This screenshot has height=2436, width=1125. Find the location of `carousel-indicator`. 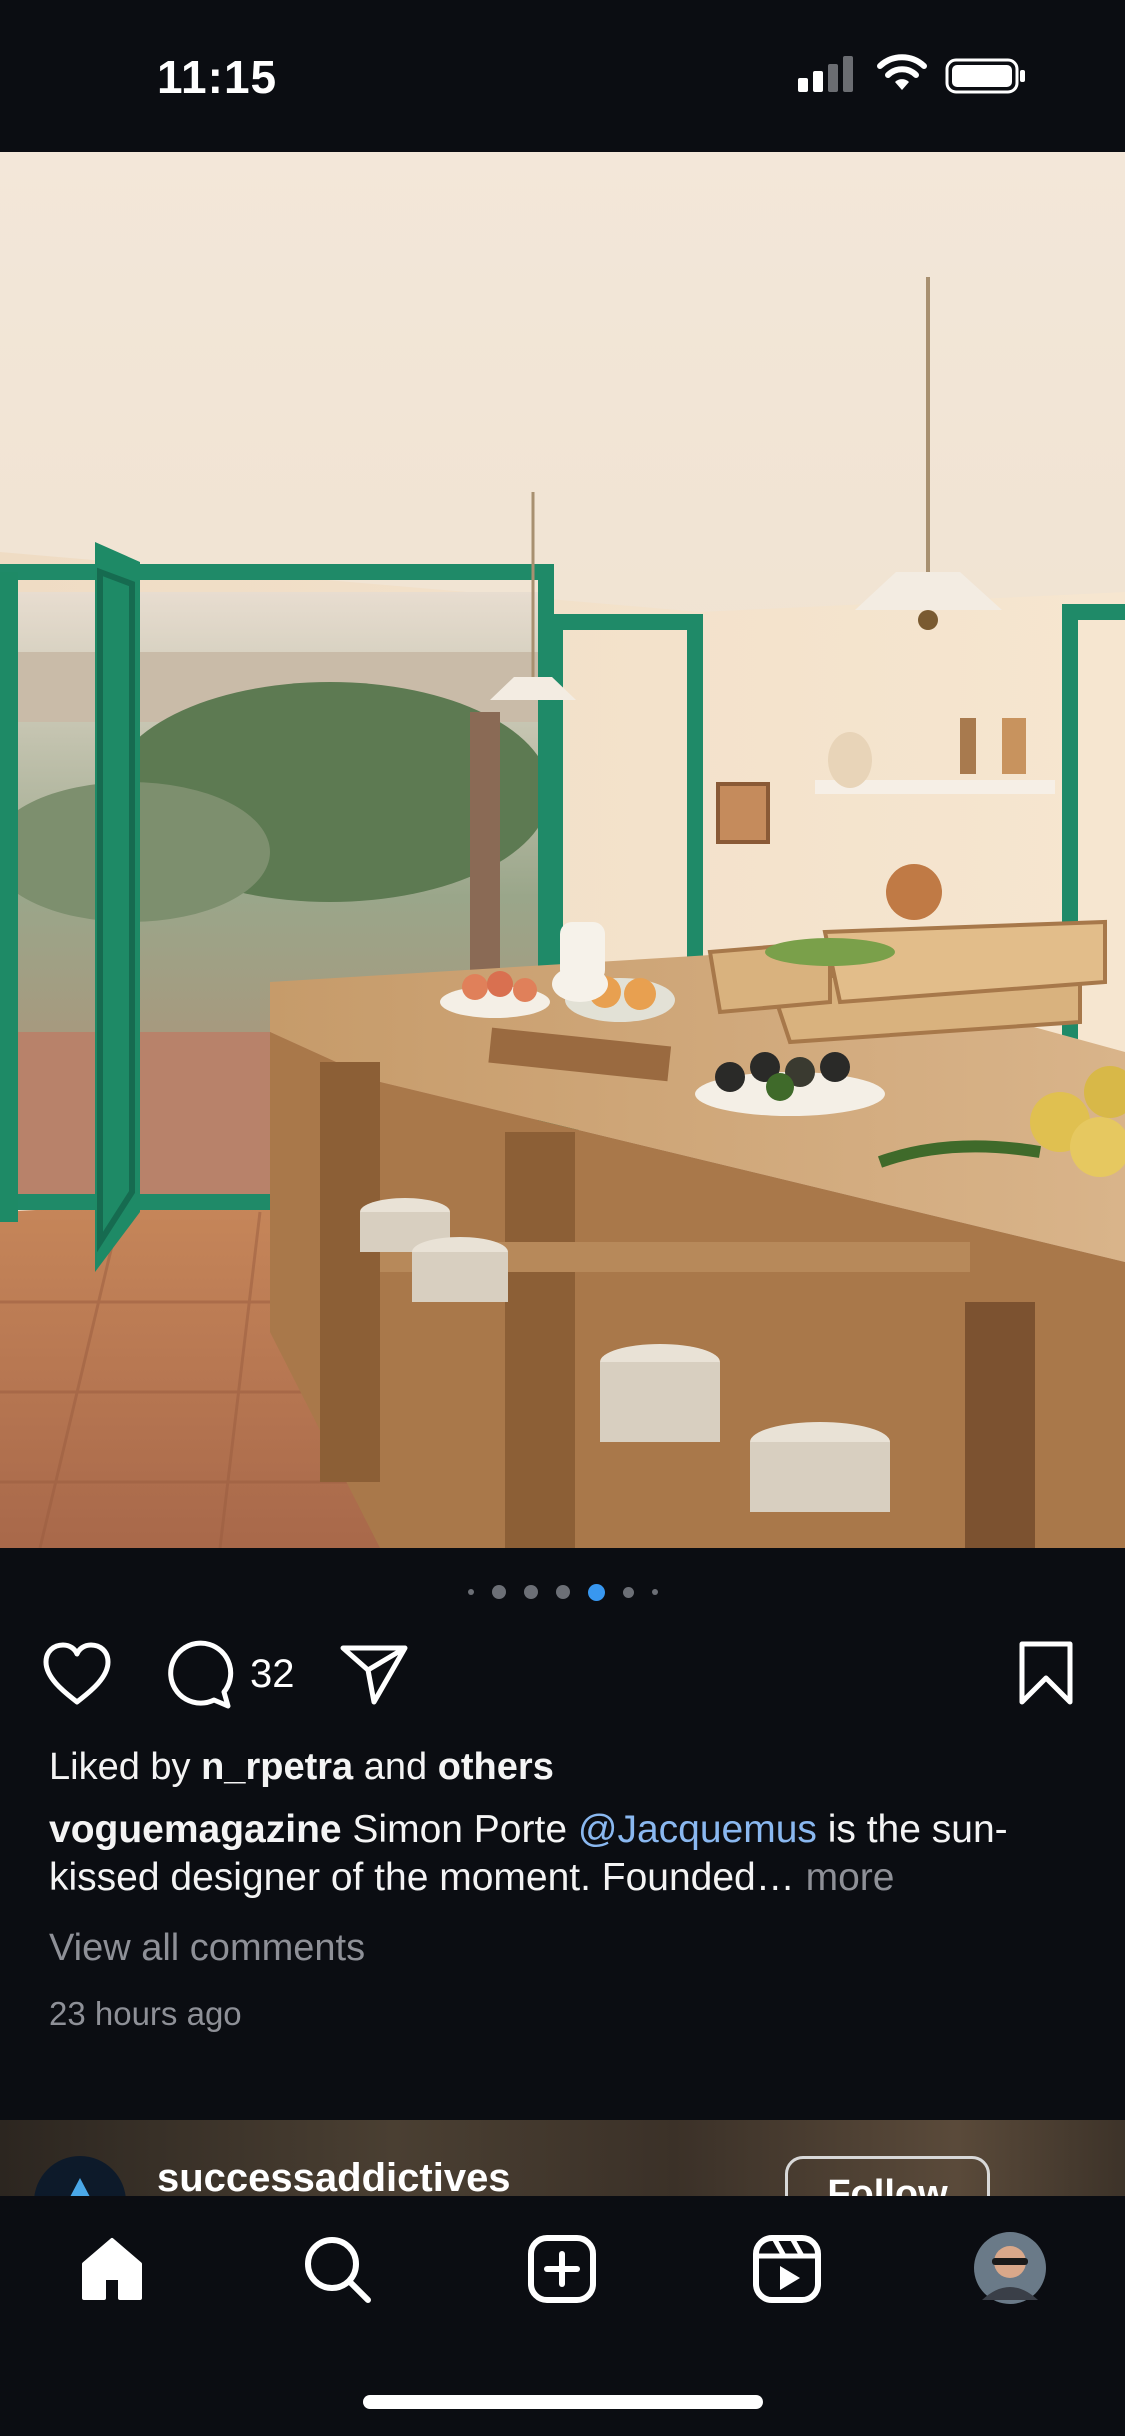

carousel-indicator is located at coordinates (562, 1592).